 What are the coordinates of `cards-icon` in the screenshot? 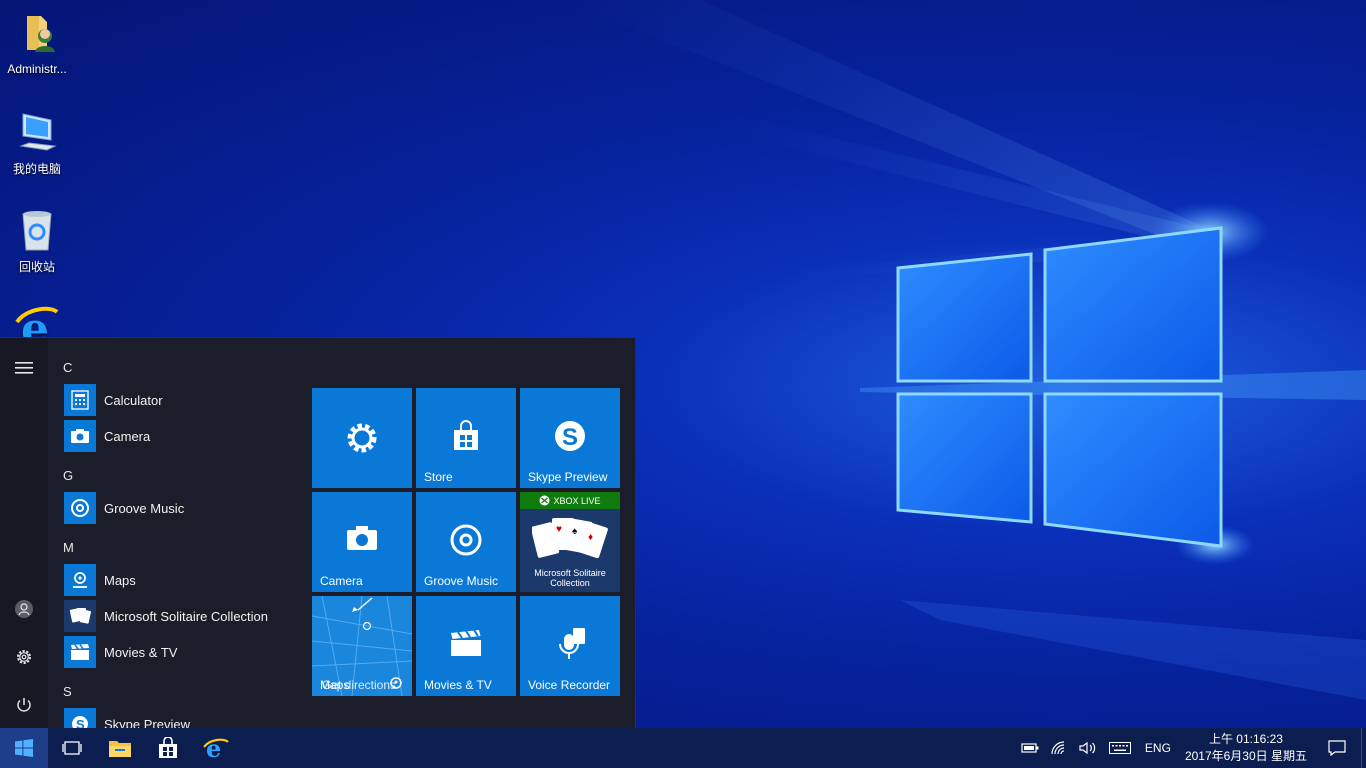 It's located at (80, 616).